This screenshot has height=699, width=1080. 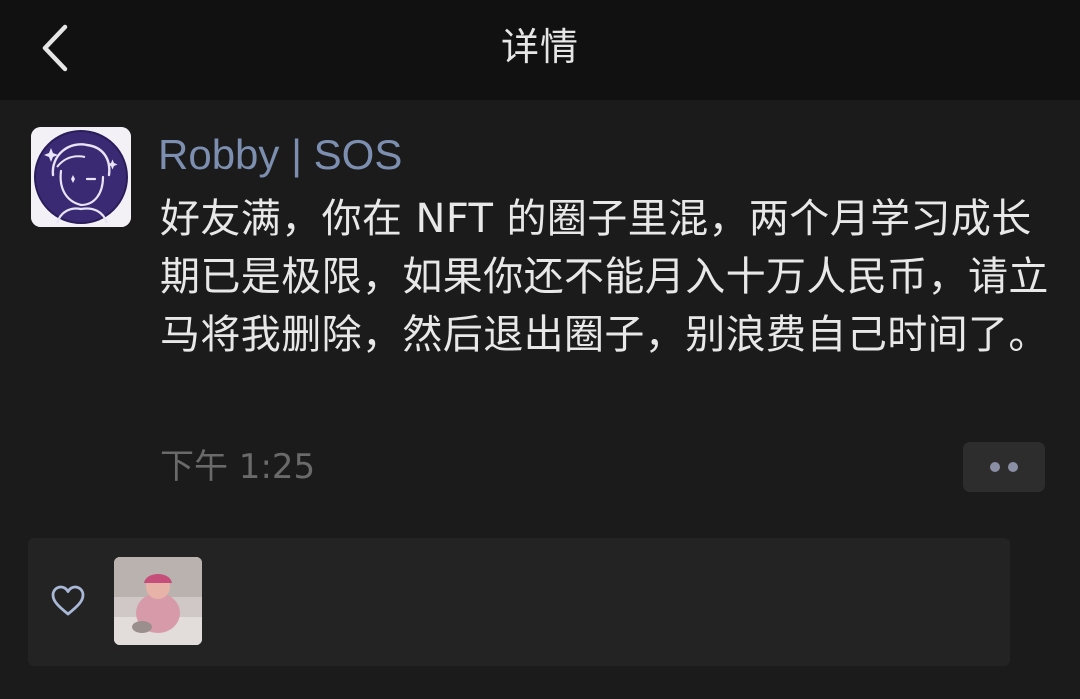 I want to click on avatar, so click(x=81, y=177).